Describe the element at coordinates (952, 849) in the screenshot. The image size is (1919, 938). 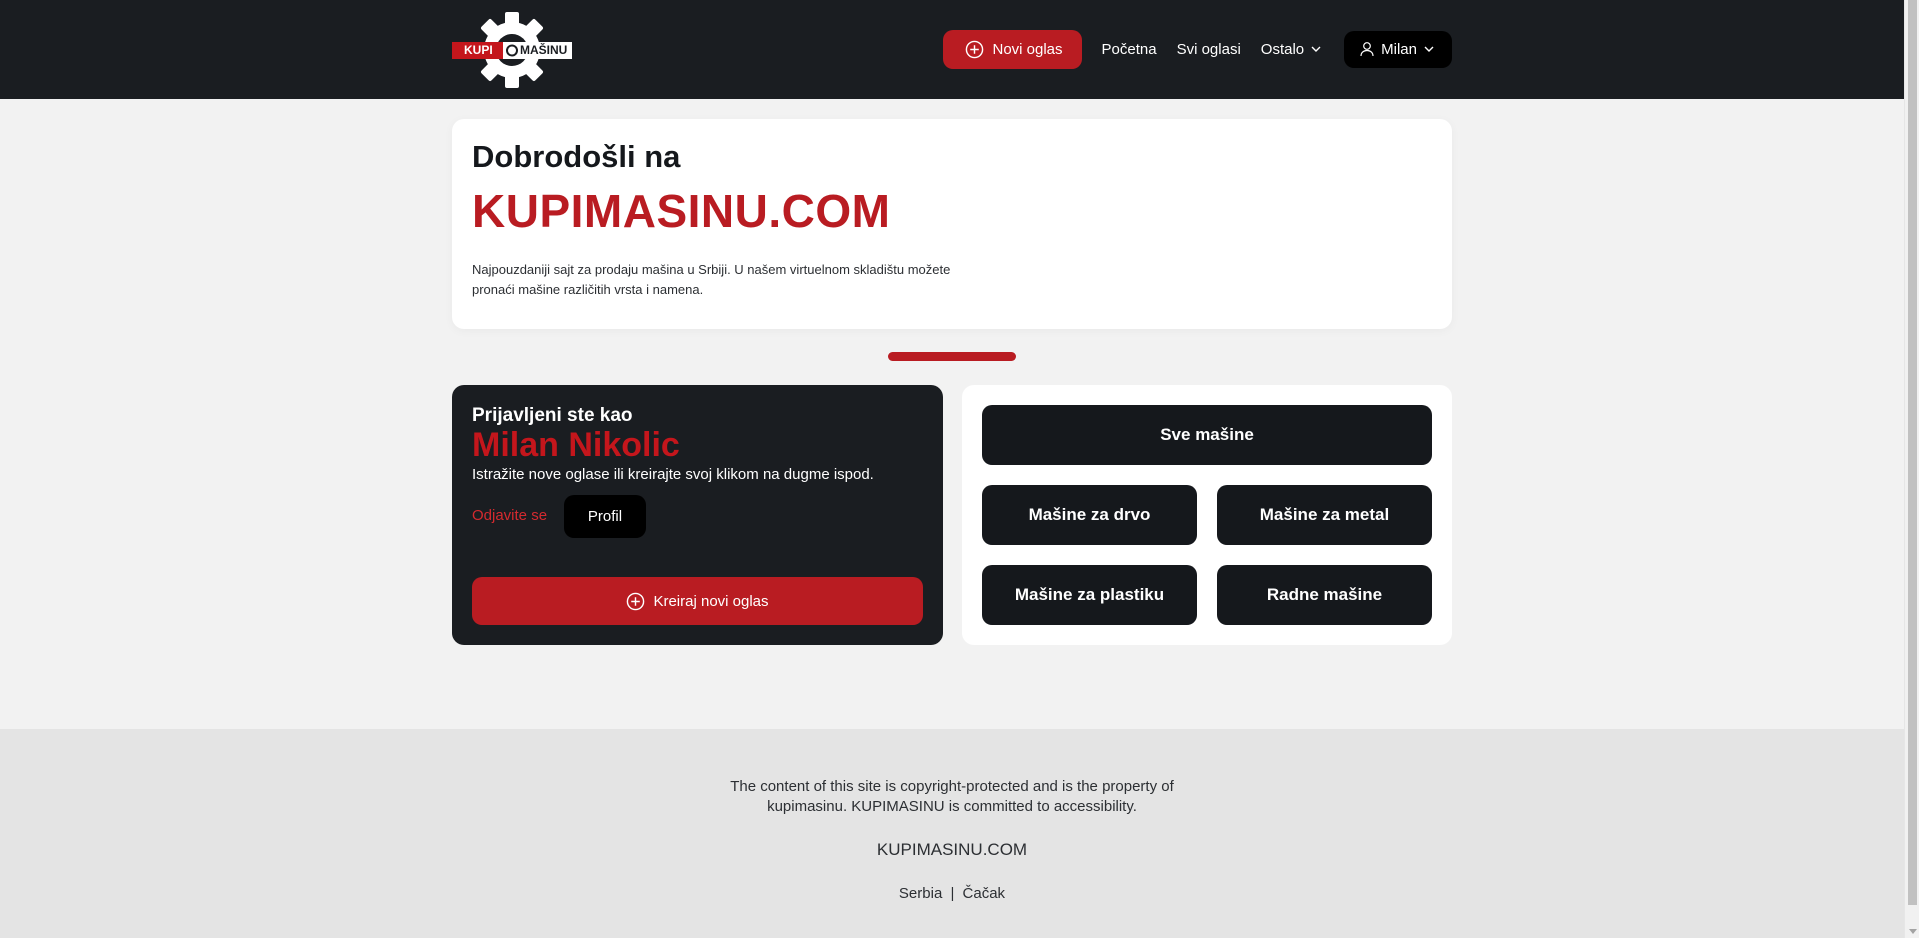
I see `footer-site-name: KUPIMASINU.COM` at that location.